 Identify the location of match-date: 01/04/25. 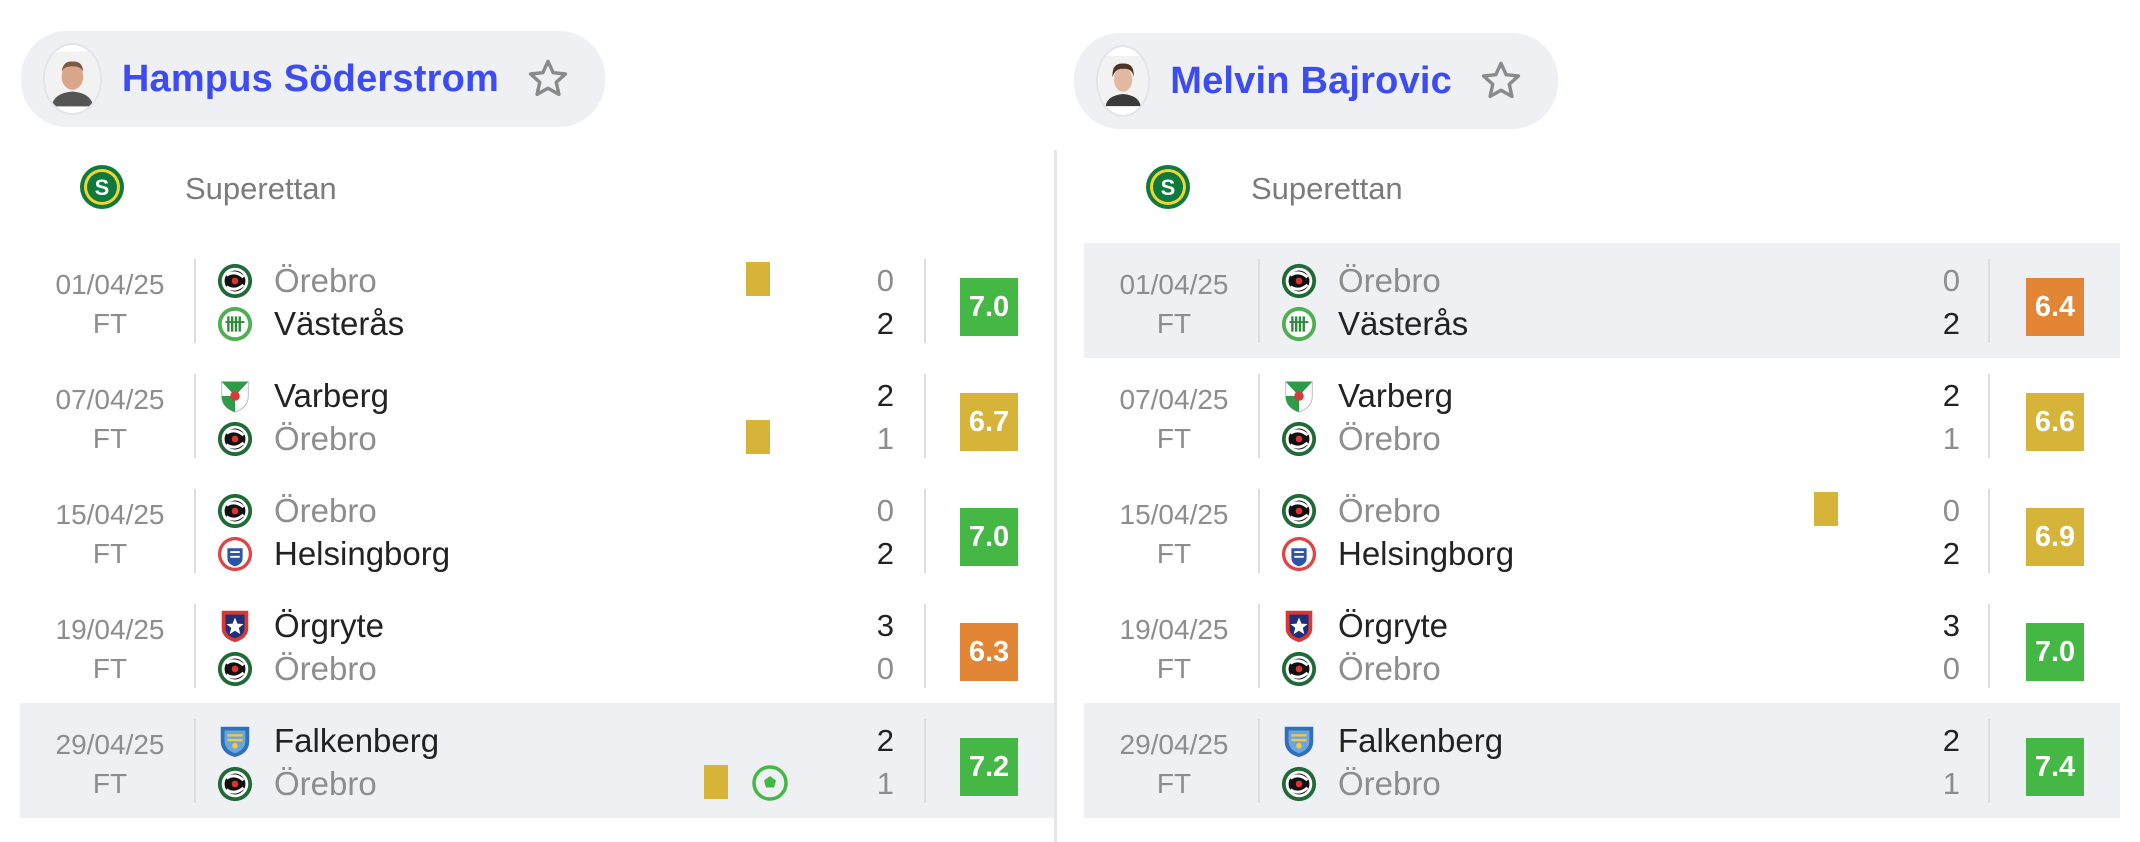
(1174, 284).